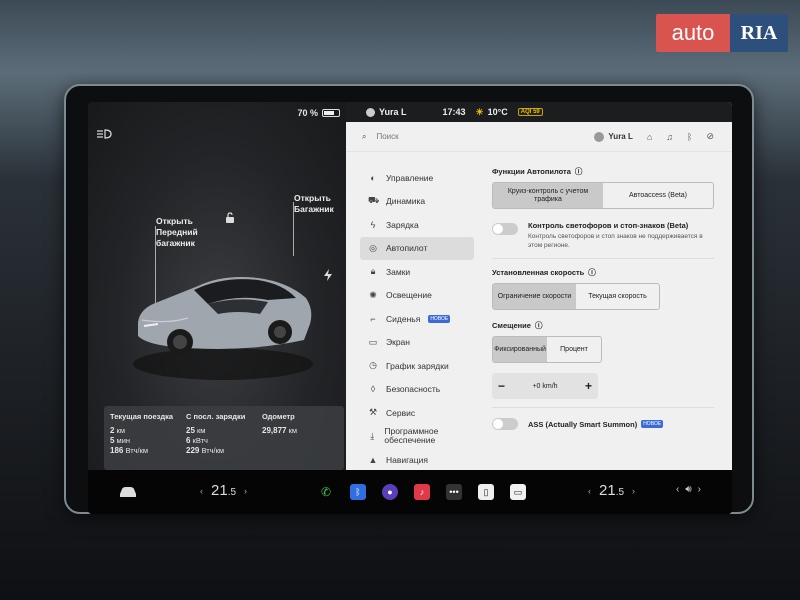 The image size is (800, 600). I want to click on watermark-auto: auto, so click(693, 33).